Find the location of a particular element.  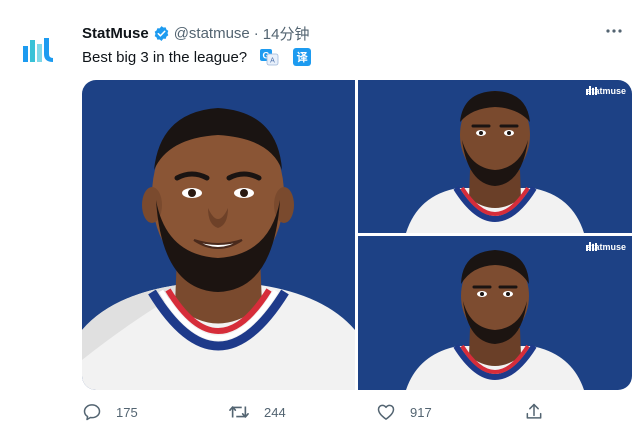

tweet-text-row: Best big 3 in the league? G A 译 is located at coordinates (197, 57).